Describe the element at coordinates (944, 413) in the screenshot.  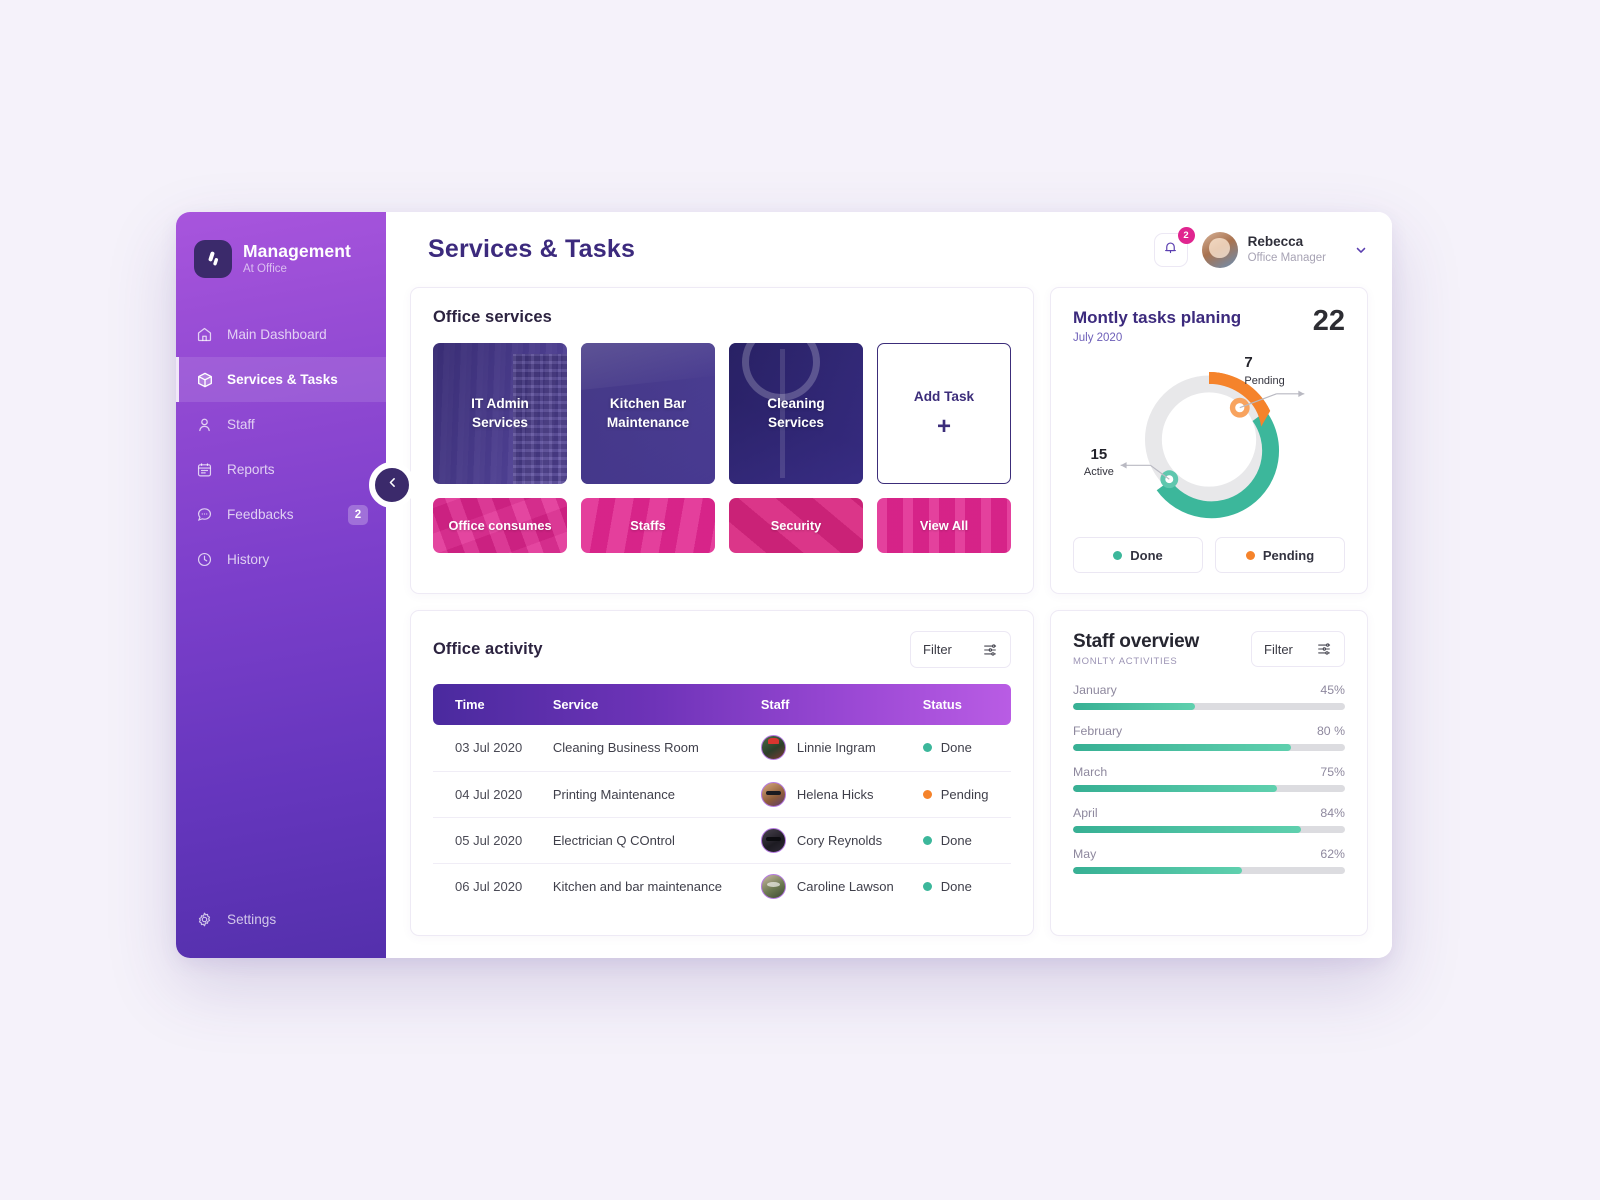
I see `add-task-tile: Add Task +` at that location.